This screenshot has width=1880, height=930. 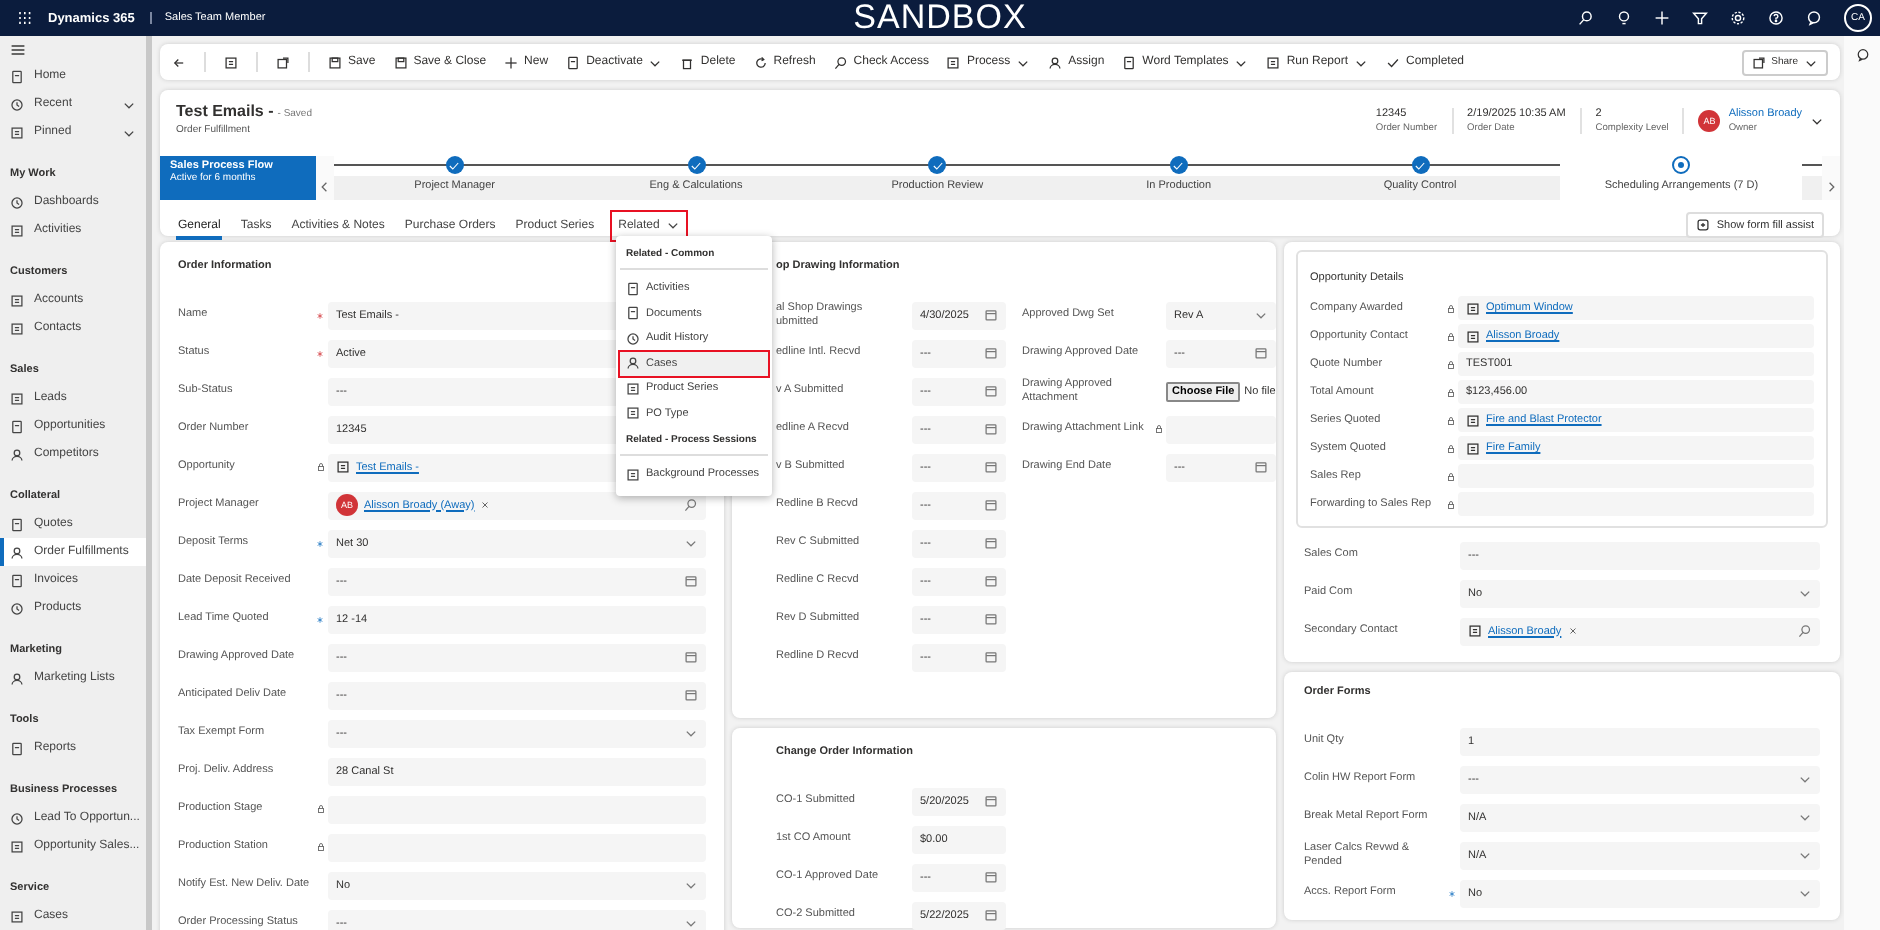 I want to click on help-icon, so click(x=1776, y=18).